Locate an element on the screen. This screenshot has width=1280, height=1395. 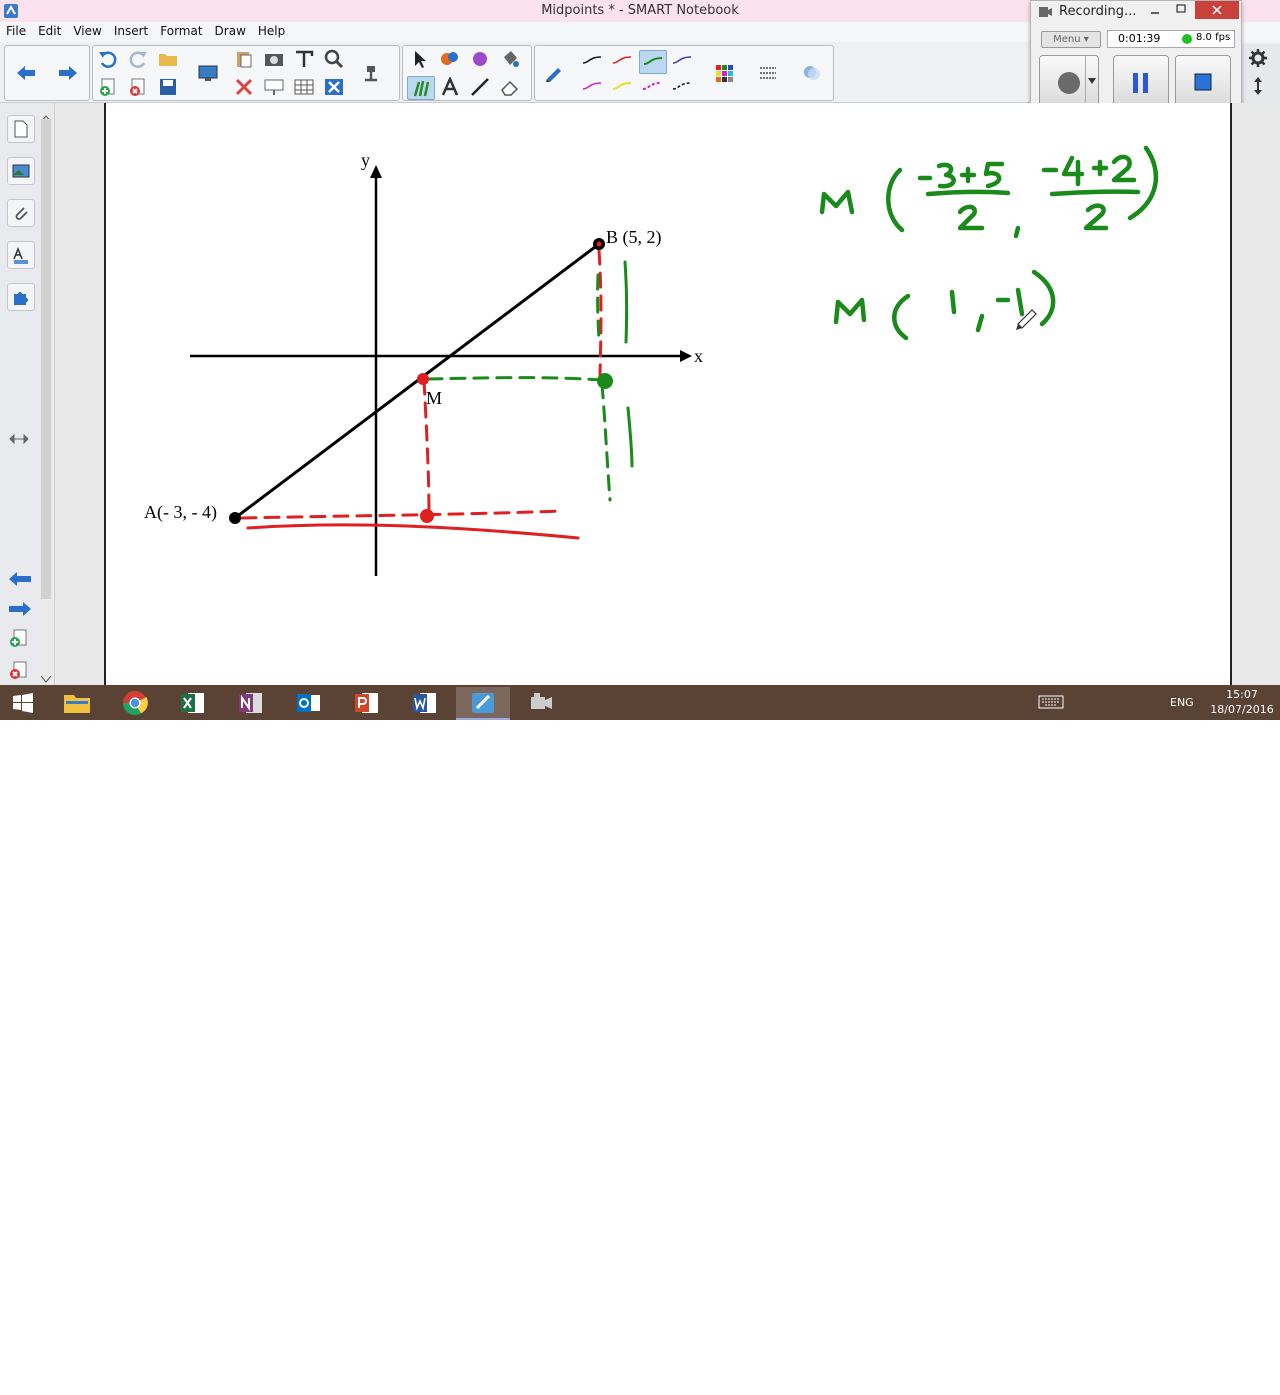
clock: 15:07 18/07/2016 is located at coordinates (1242, 702).